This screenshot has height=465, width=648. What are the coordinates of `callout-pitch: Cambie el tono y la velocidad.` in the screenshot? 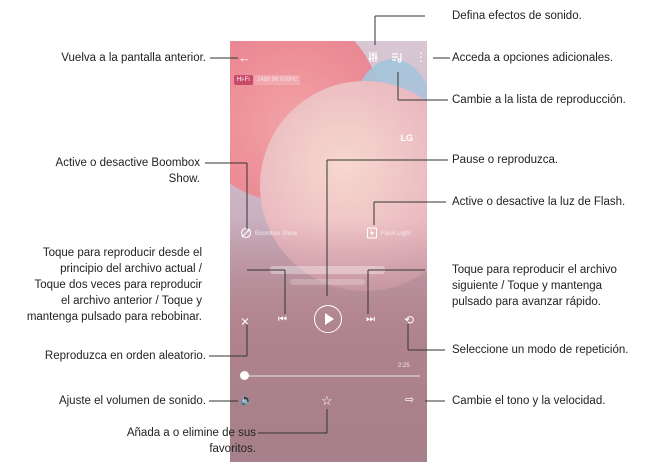 It's located at (529, 401).